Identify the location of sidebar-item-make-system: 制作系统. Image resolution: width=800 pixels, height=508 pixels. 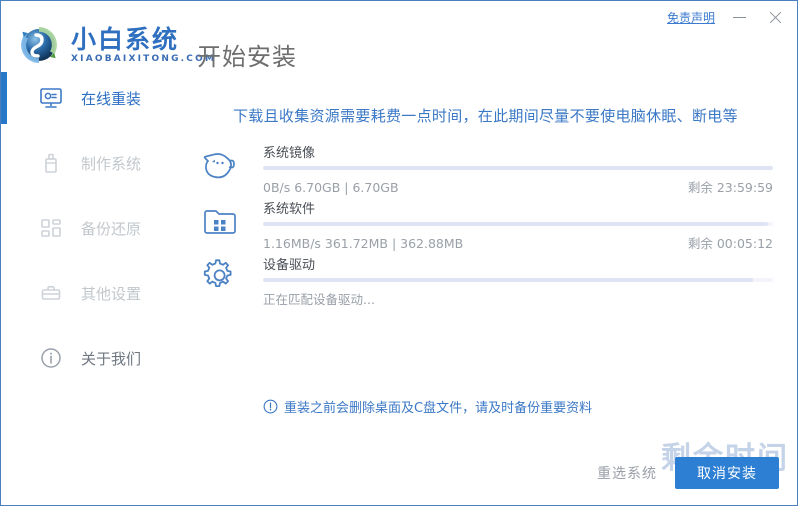
(91, 163).